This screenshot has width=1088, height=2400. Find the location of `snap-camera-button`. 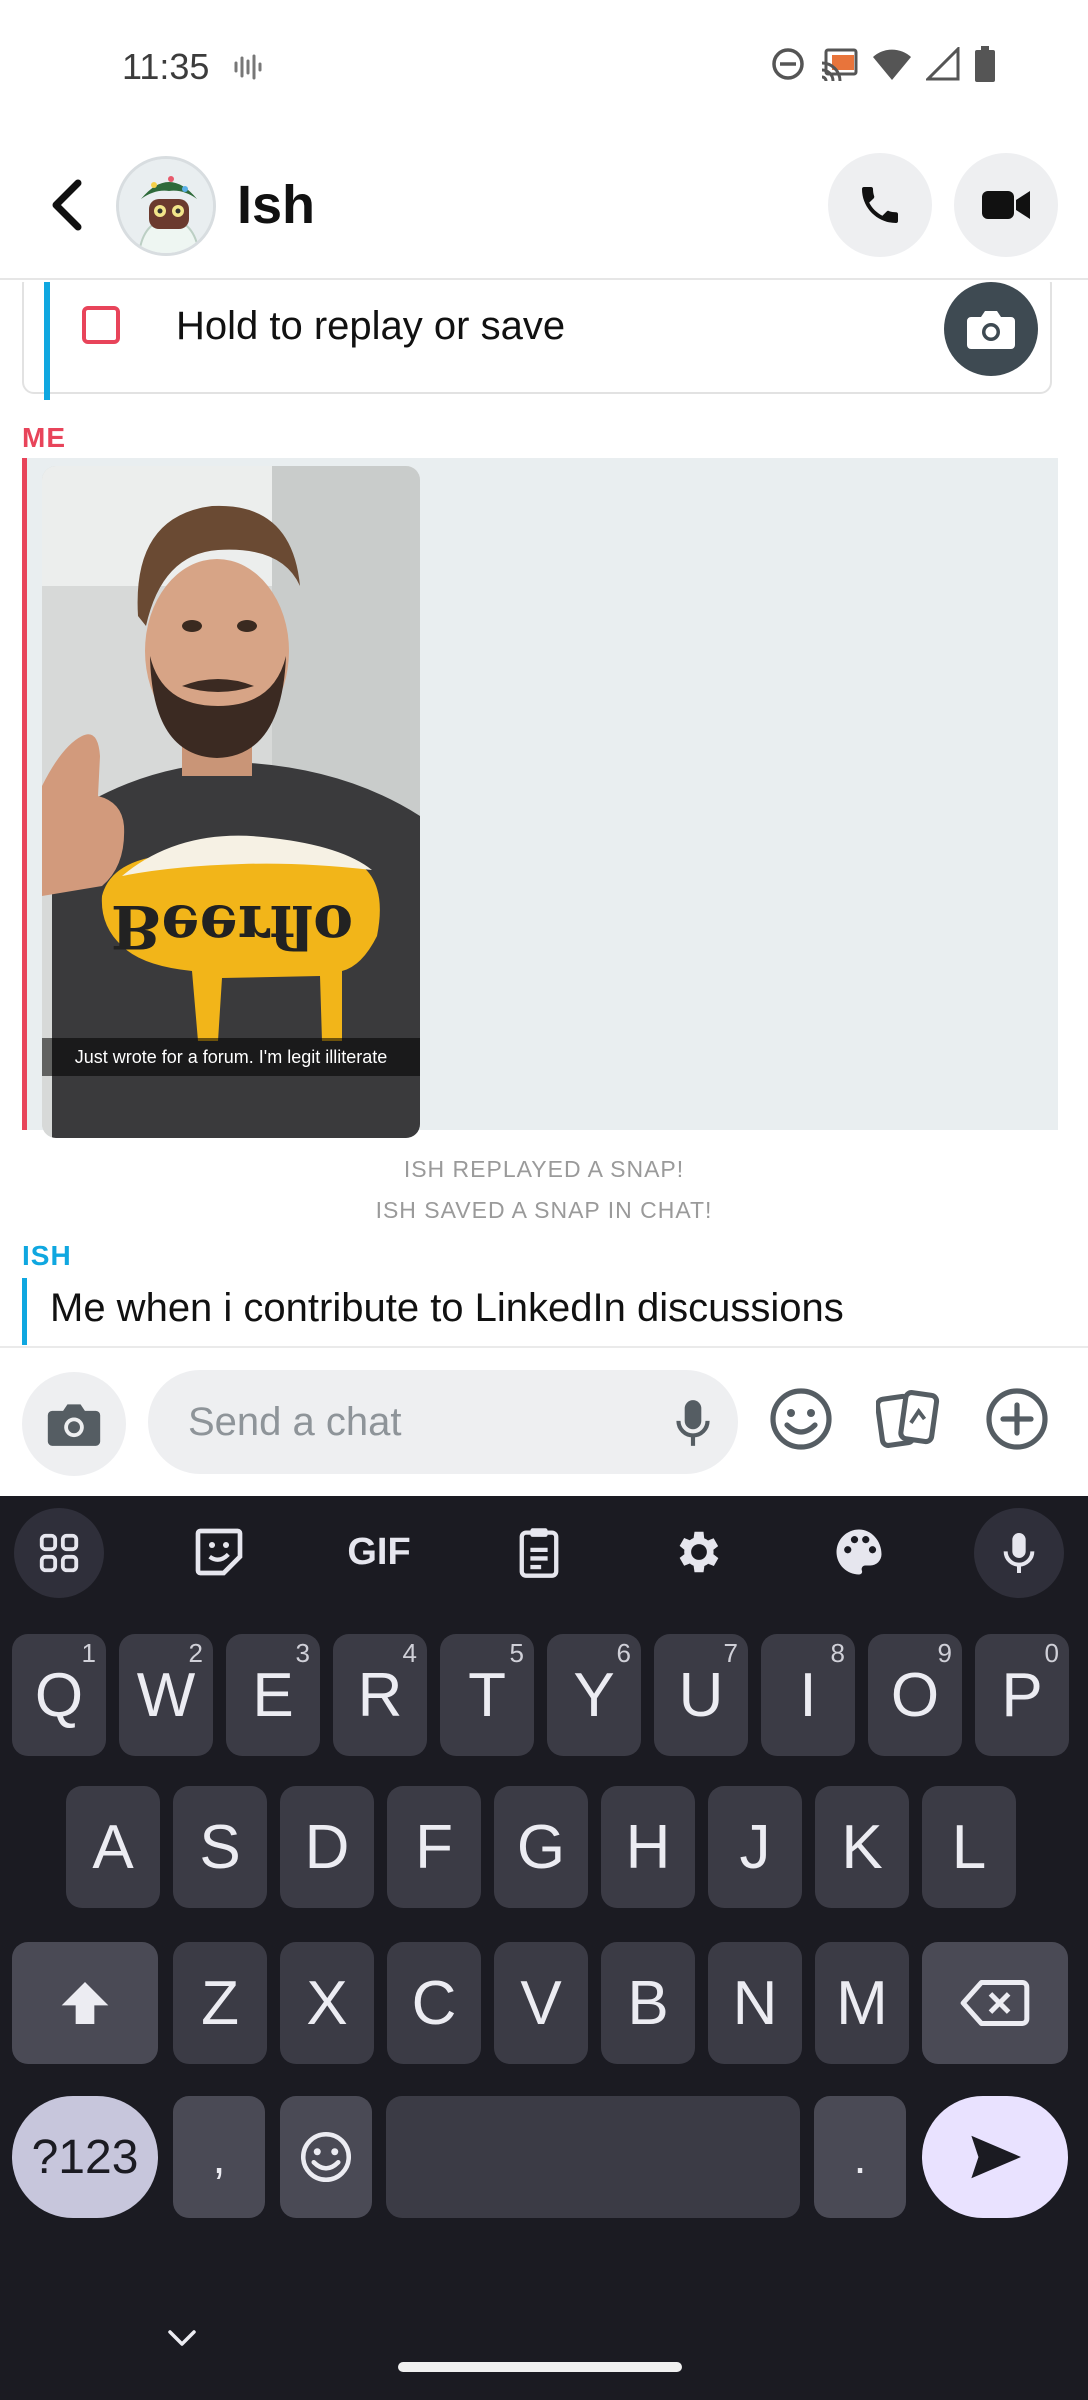

snap-camera-button is located at coordinates (991, 329).